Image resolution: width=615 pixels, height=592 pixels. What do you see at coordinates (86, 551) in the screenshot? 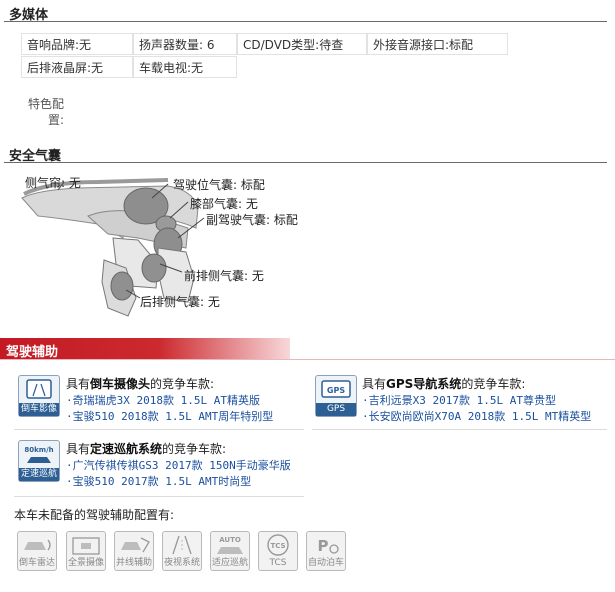
I see `panoramic-camera-icon: 全景摄像` at bounding box center [86, 551].